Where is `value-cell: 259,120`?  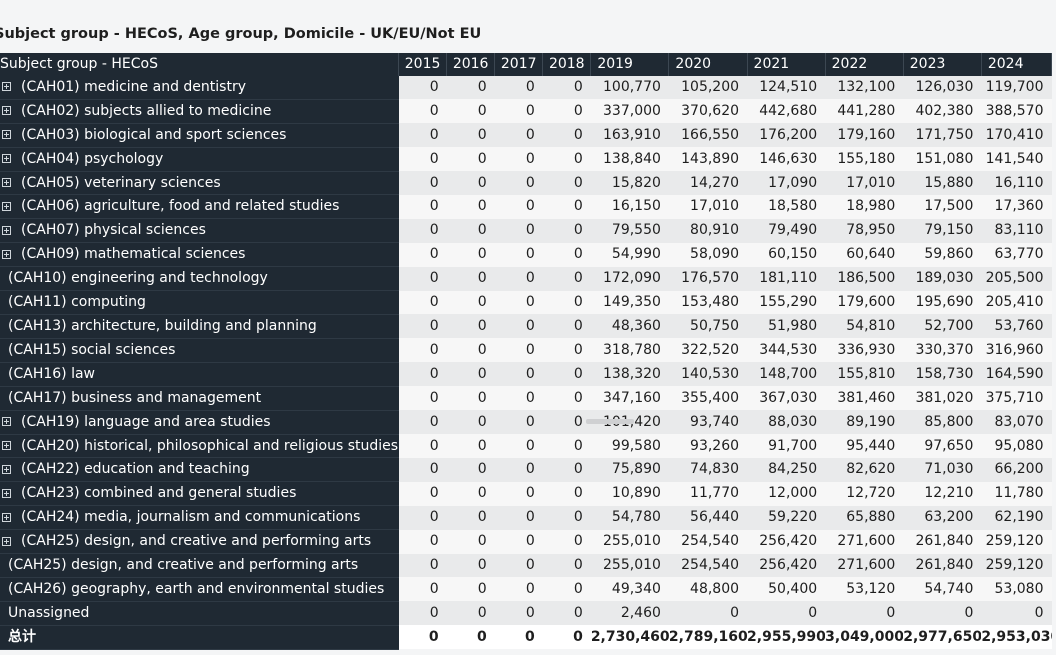 value-cell: 259,120 is located at coordinates (1016, 541).